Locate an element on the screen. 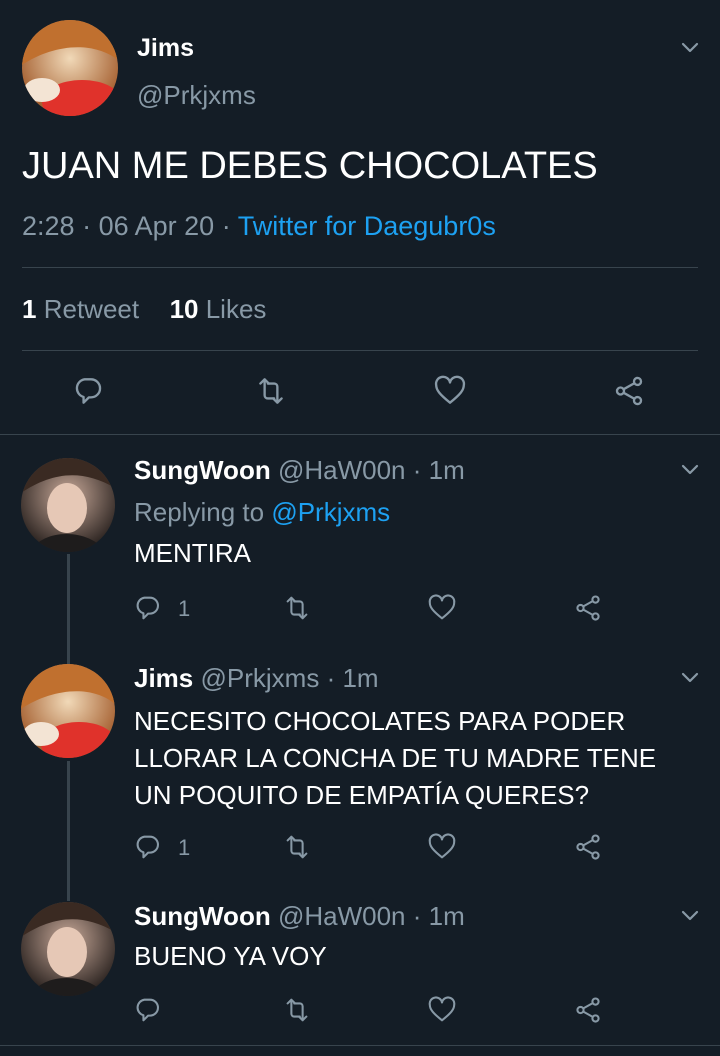  tweet-stats: 1 Retweet 10 Likes is located at coordinates (144, 309).